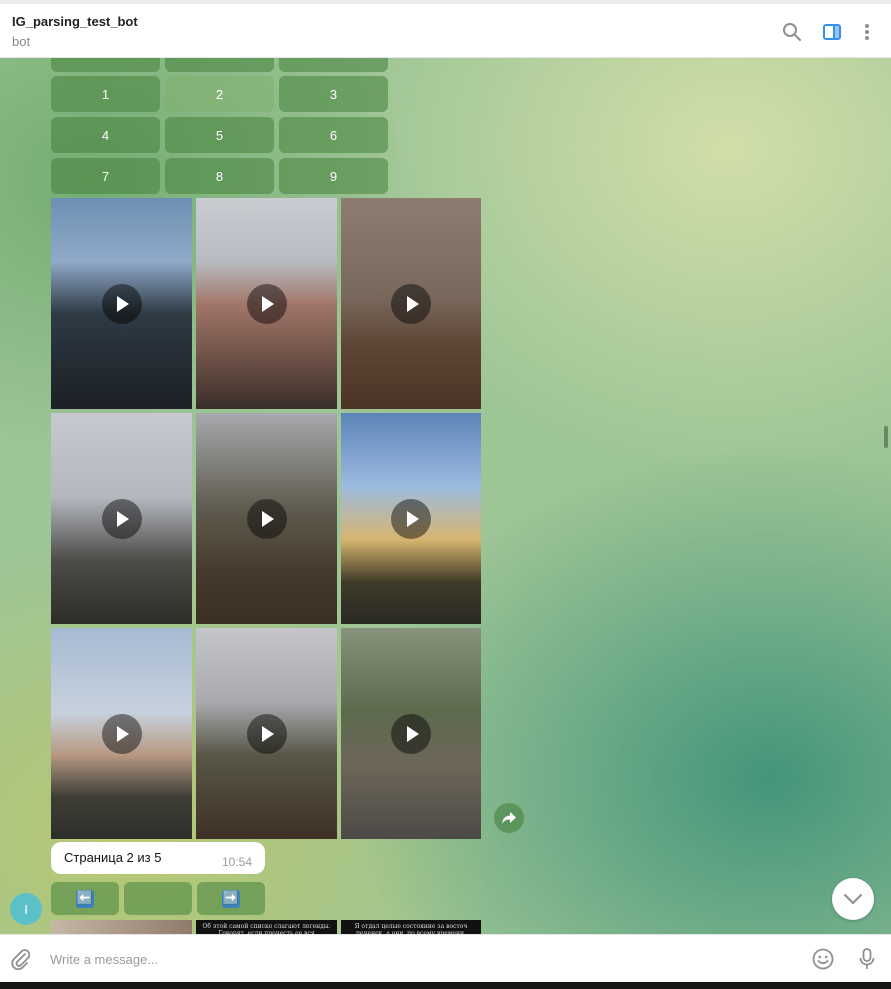  I want to click on microphone-icon, so click(867, 959).